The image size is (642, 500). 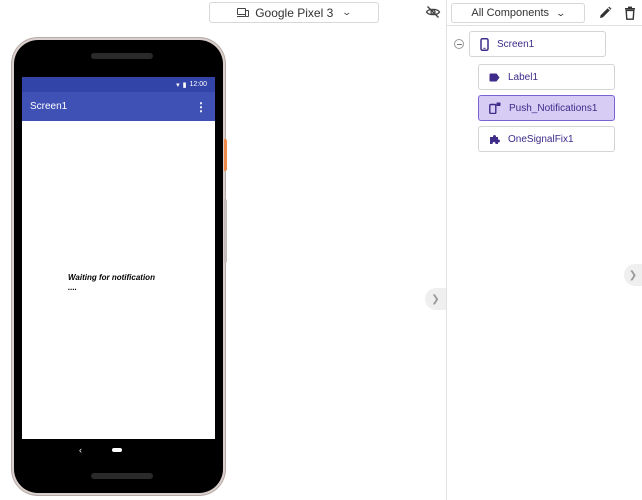 What do you see at coordinates (523, 77) in the screenshot?
I see `tree-node-label: Label1` at bounding box center [523, 77].